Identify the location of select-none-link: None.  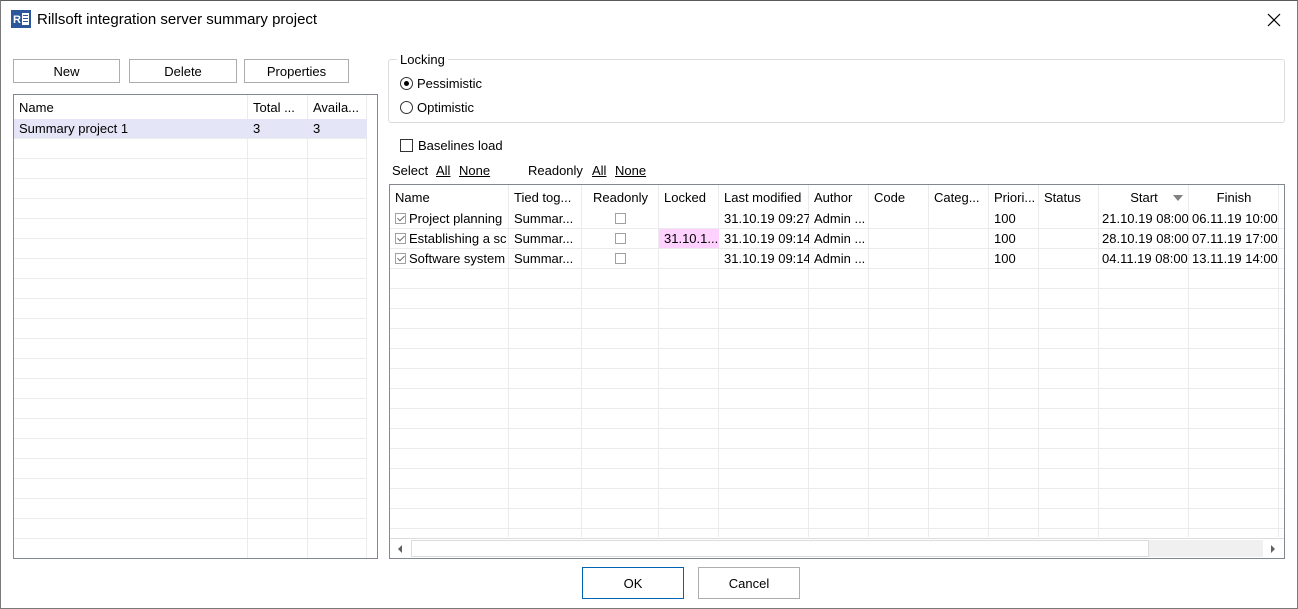
(474, 170).